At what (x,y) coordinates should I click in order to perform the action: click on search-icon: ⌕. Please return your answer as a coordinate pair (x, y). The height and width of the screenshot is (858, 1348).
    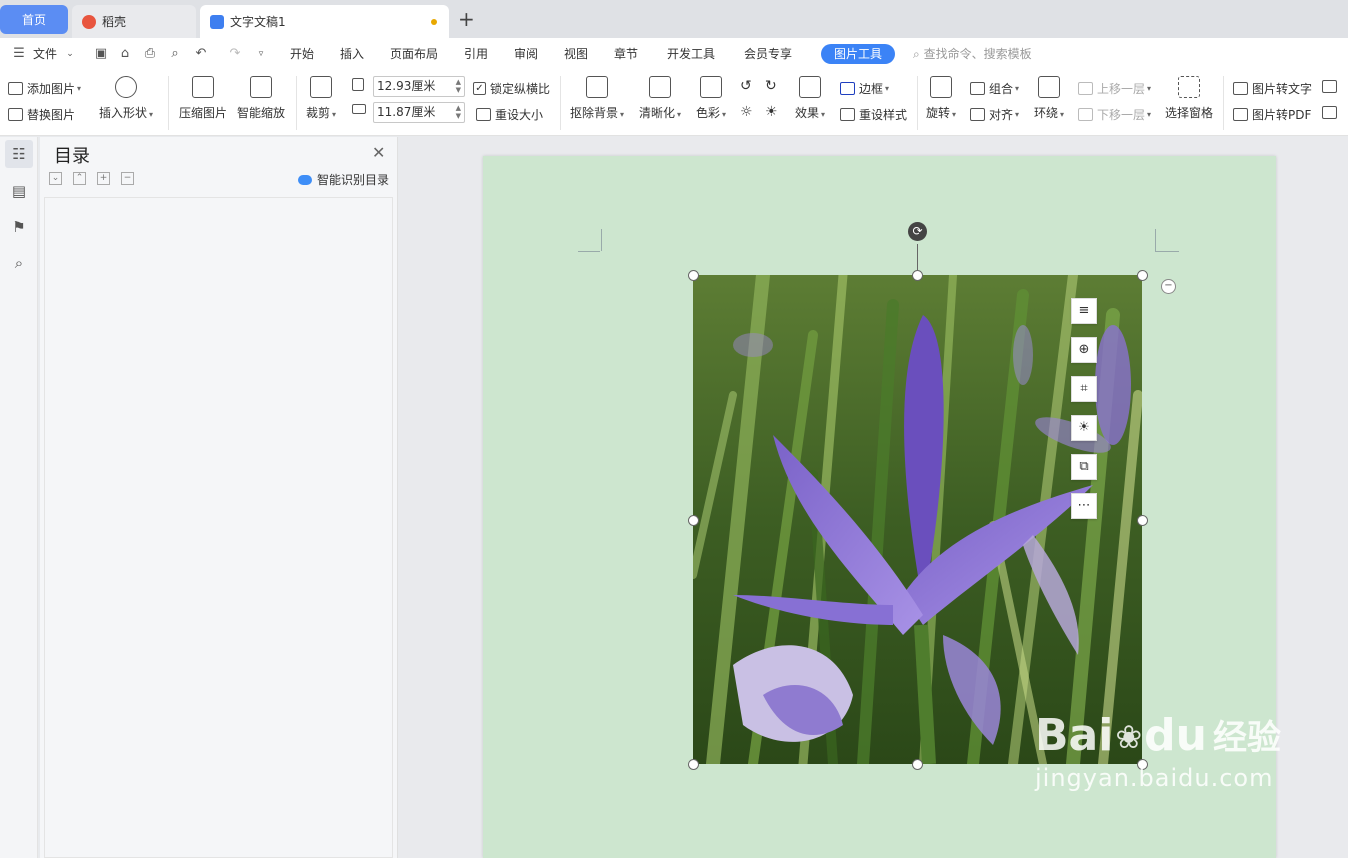
    Looking at the image, I should click on (19, 263).